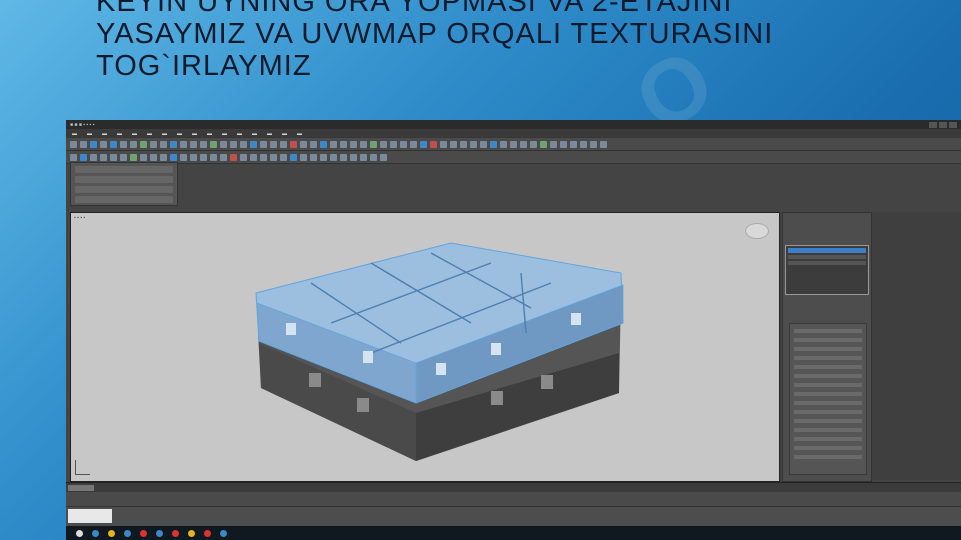 This screenshot has height=540, width=961. What do you see at coordinates (828, 399) in the screenshot?
I see `uvwmap-parameters` at bounding box center [828, 399].